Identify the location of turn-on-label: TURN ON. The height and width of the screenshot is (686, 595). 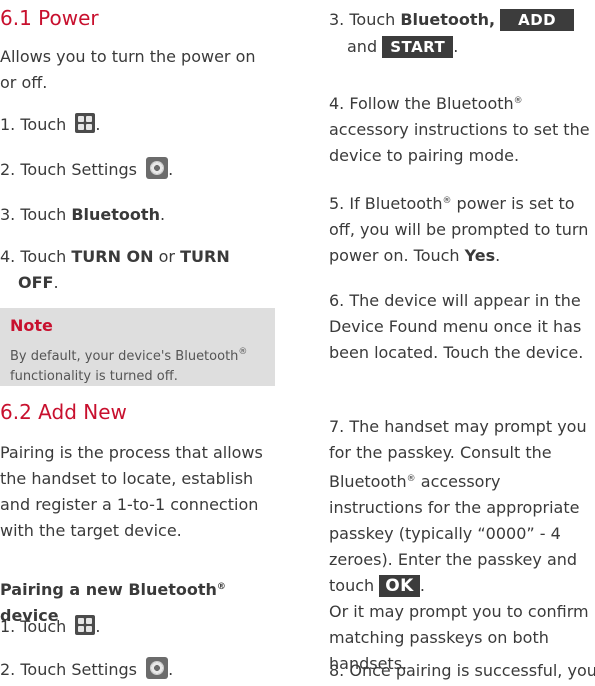
(112, 256).